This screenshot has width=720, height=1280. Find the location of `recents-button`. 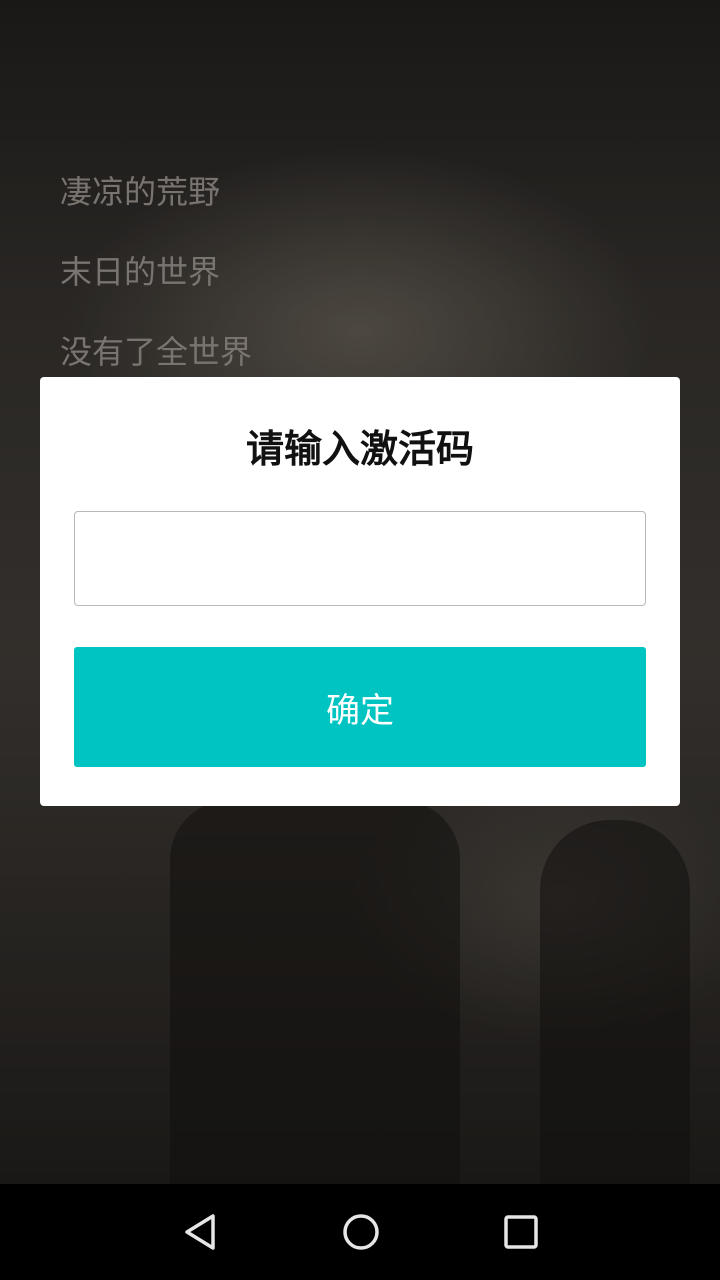

recents-button is located at coordinates (521, 1232).